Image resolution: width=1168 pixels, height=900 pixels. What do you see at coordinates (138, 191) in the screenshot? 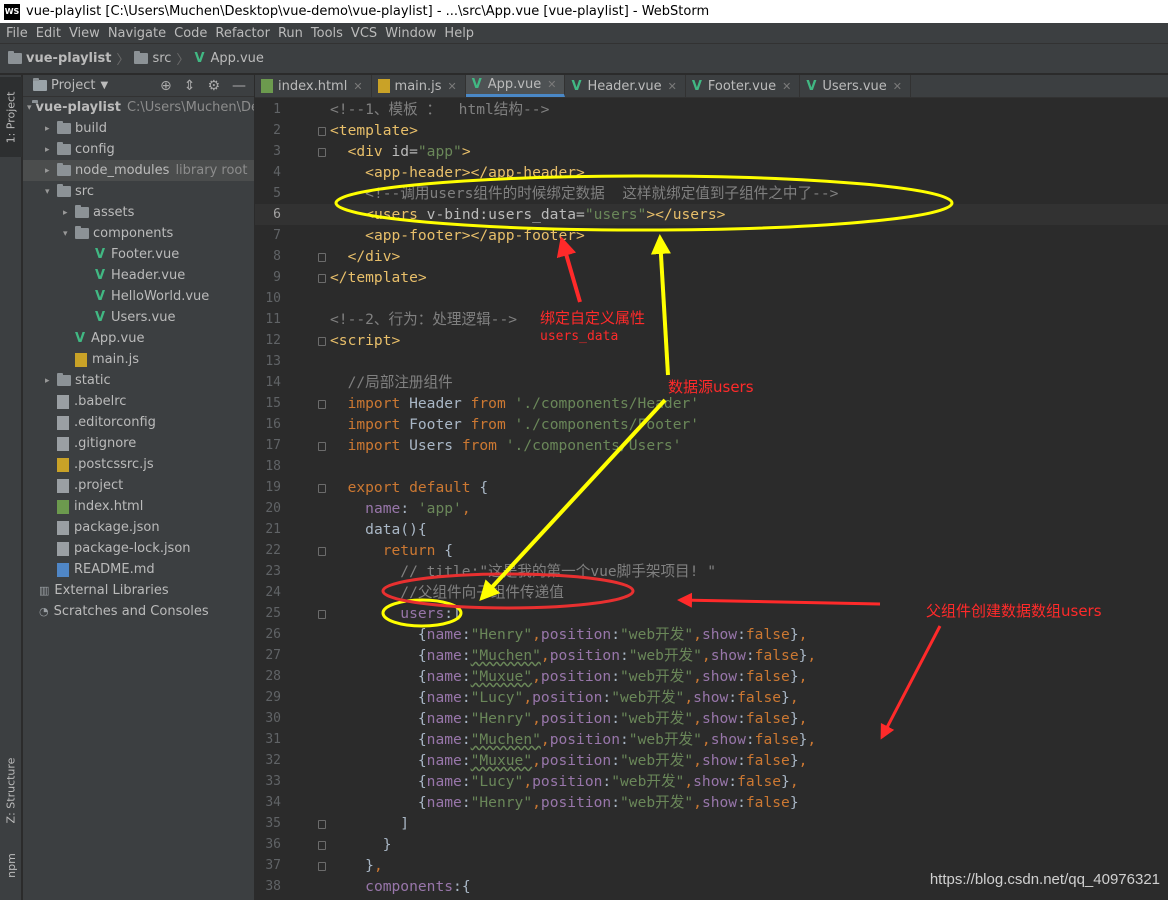
I see `tree-item: ▾ src` at bounding box center [138, 191].